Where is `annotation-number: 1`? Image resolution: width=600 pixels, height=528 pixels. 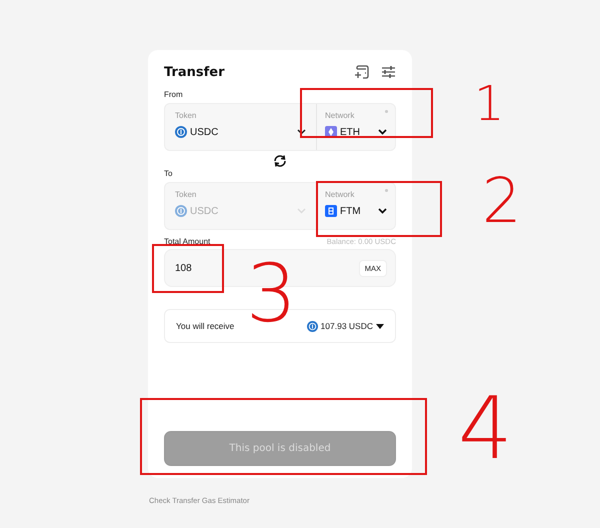
annotation-number: 1 is located at coordinates (489, 104).